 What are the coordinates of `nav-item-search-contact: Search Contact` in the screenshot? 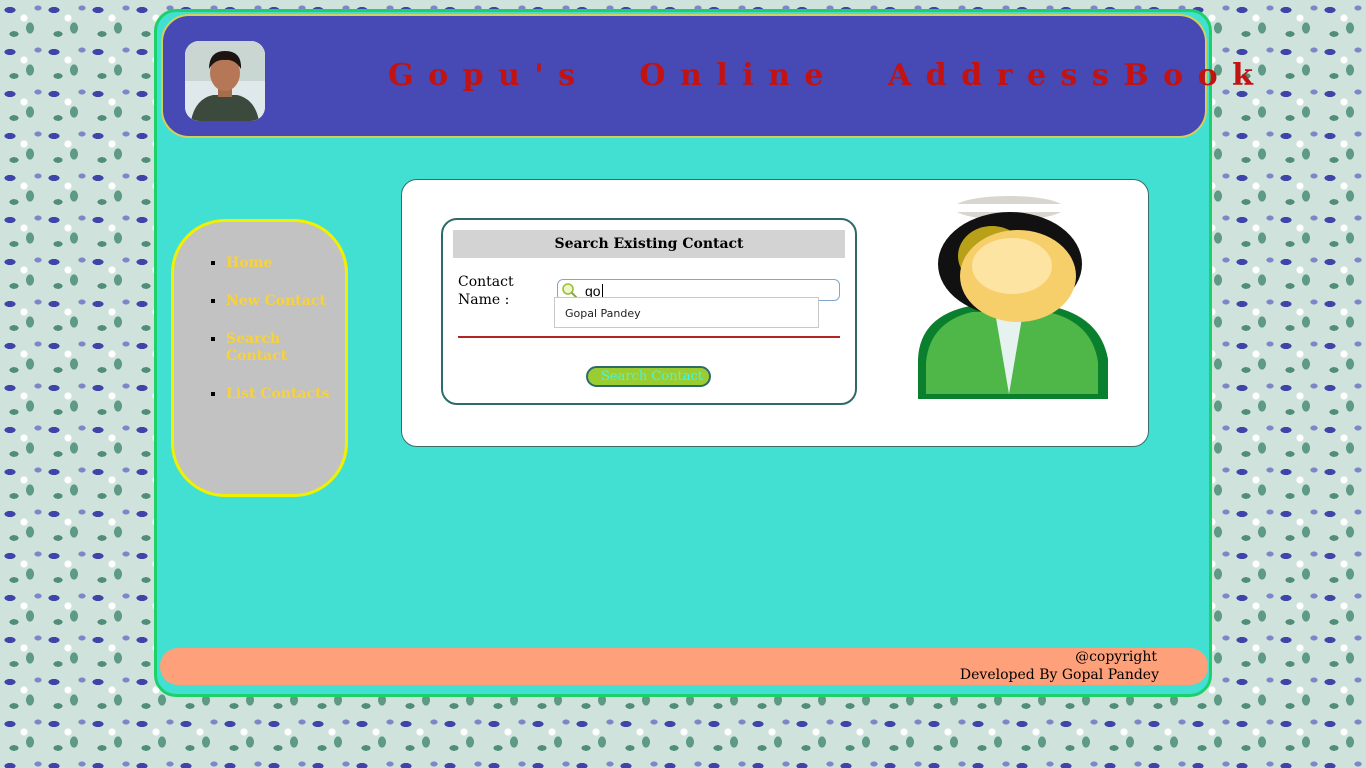 It's located at (285, 348).